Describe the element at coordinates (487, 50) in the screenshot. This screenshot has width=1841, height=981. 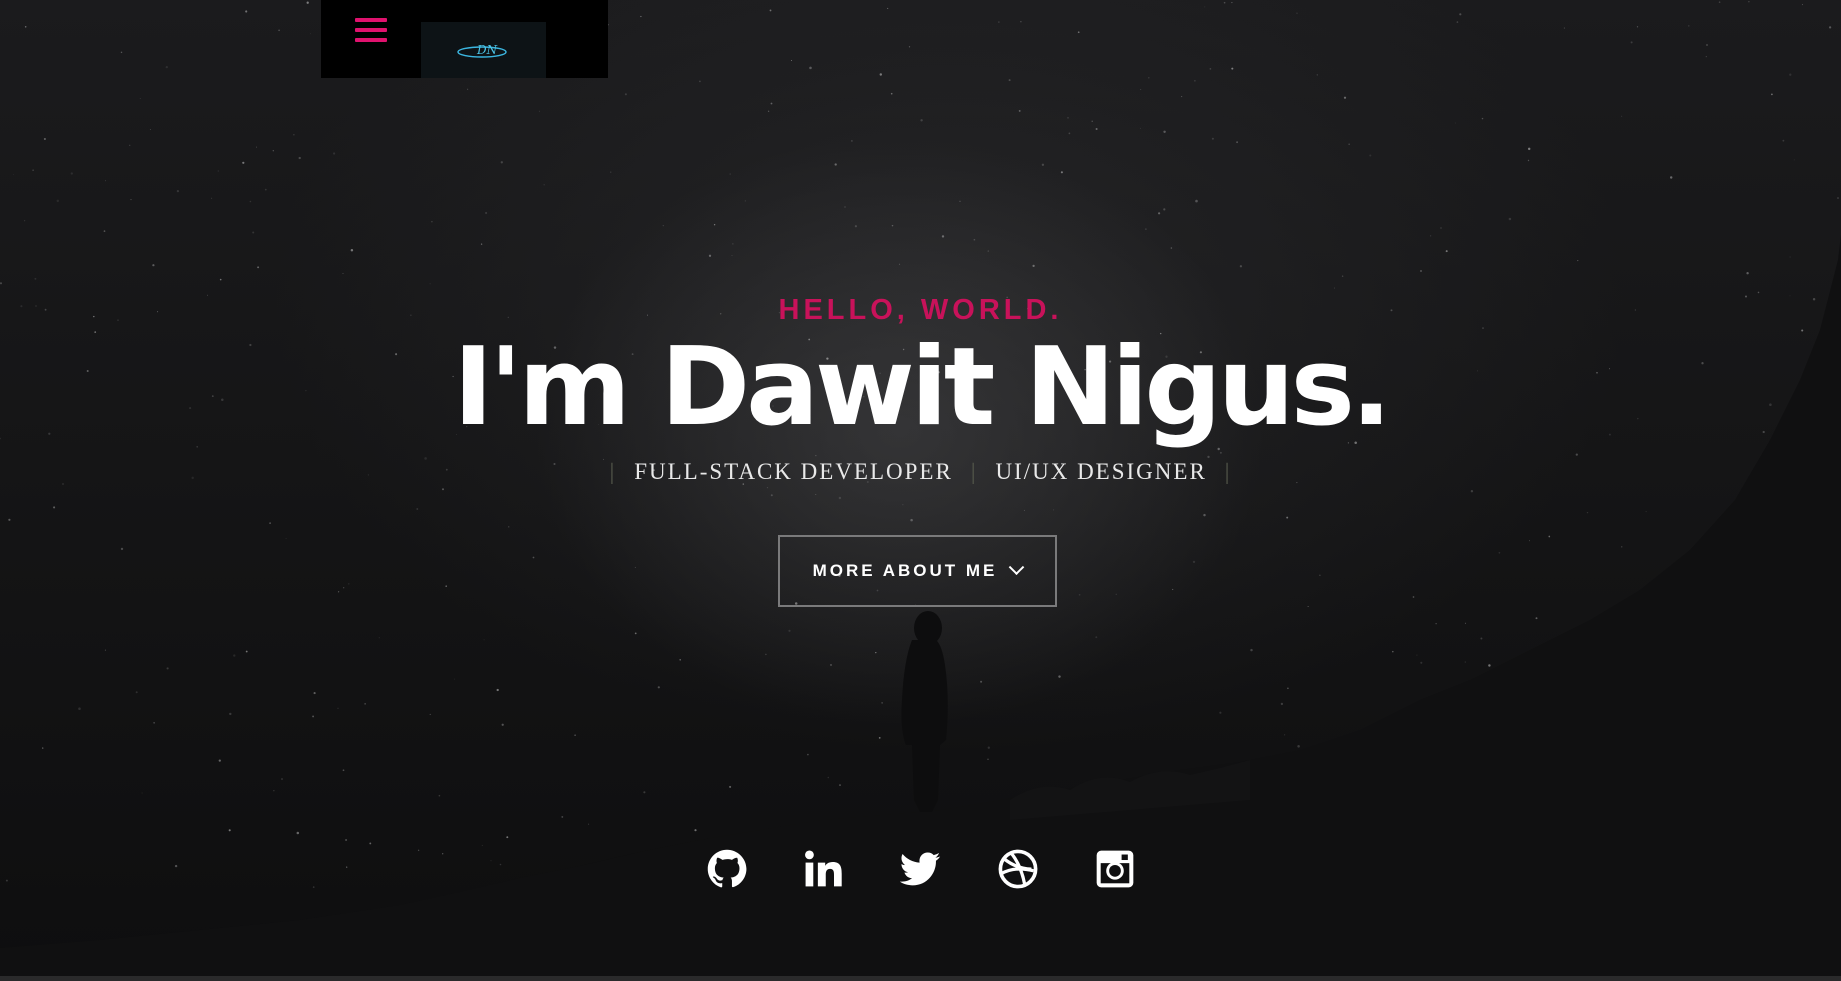
I see `logo-text: DN` at that location.